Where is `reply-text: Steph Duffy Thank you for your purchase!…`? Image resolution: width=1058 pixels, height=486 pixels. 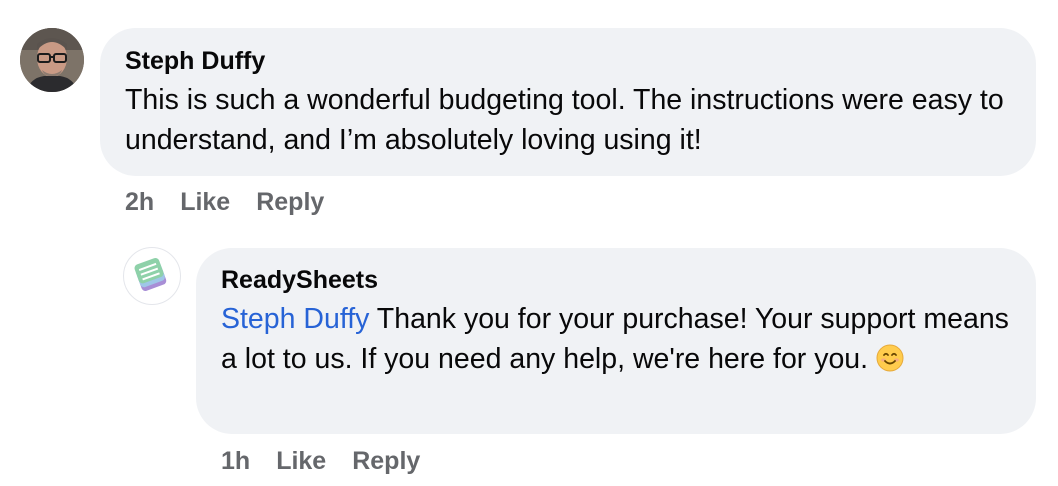 reply-text: Steph Duffy Thank you for your purchase!… is located at coordinates (615, 339).